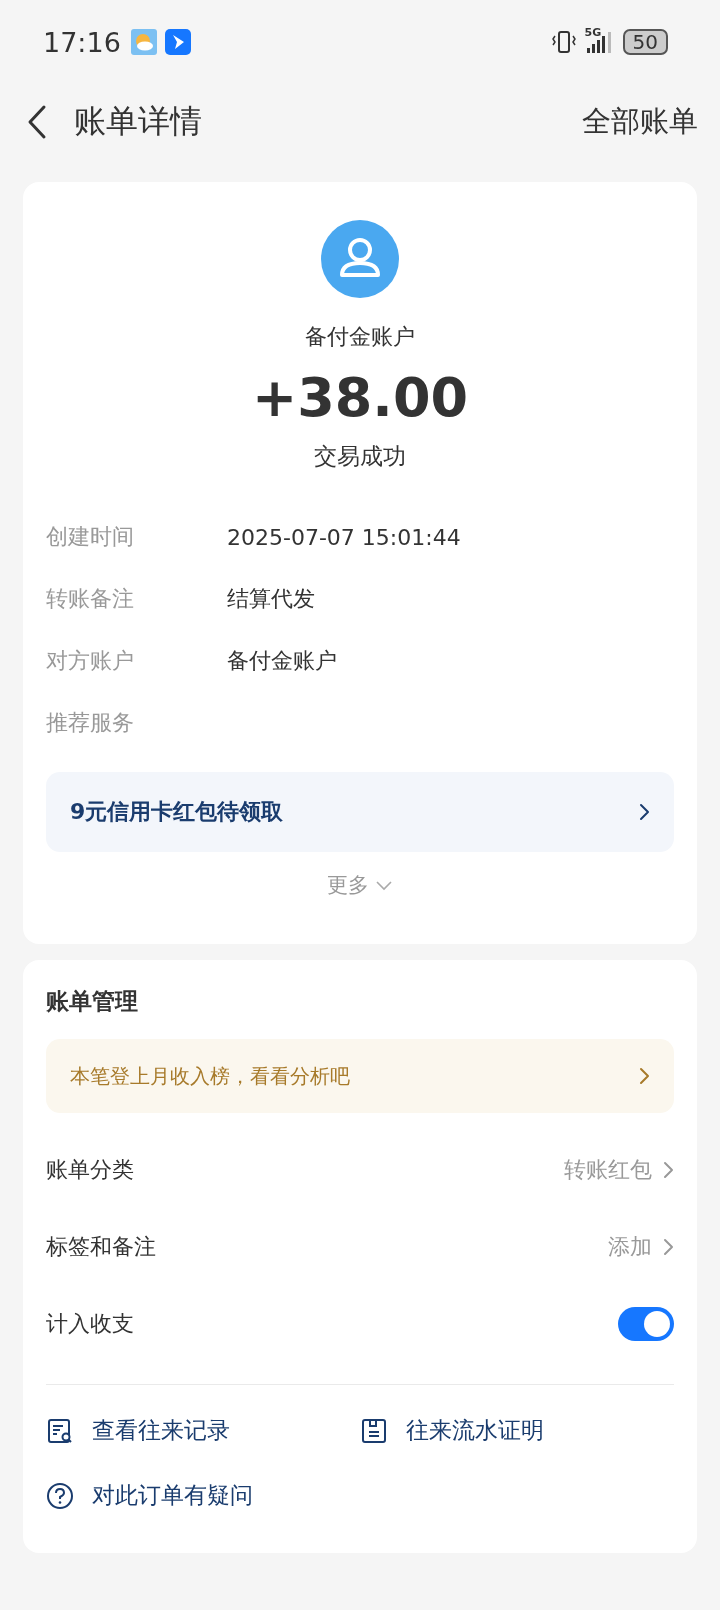  Describe the element at coordinates (203, 1495) in the screenshot. I see `action-link: 对此订单有疑问` at that location.